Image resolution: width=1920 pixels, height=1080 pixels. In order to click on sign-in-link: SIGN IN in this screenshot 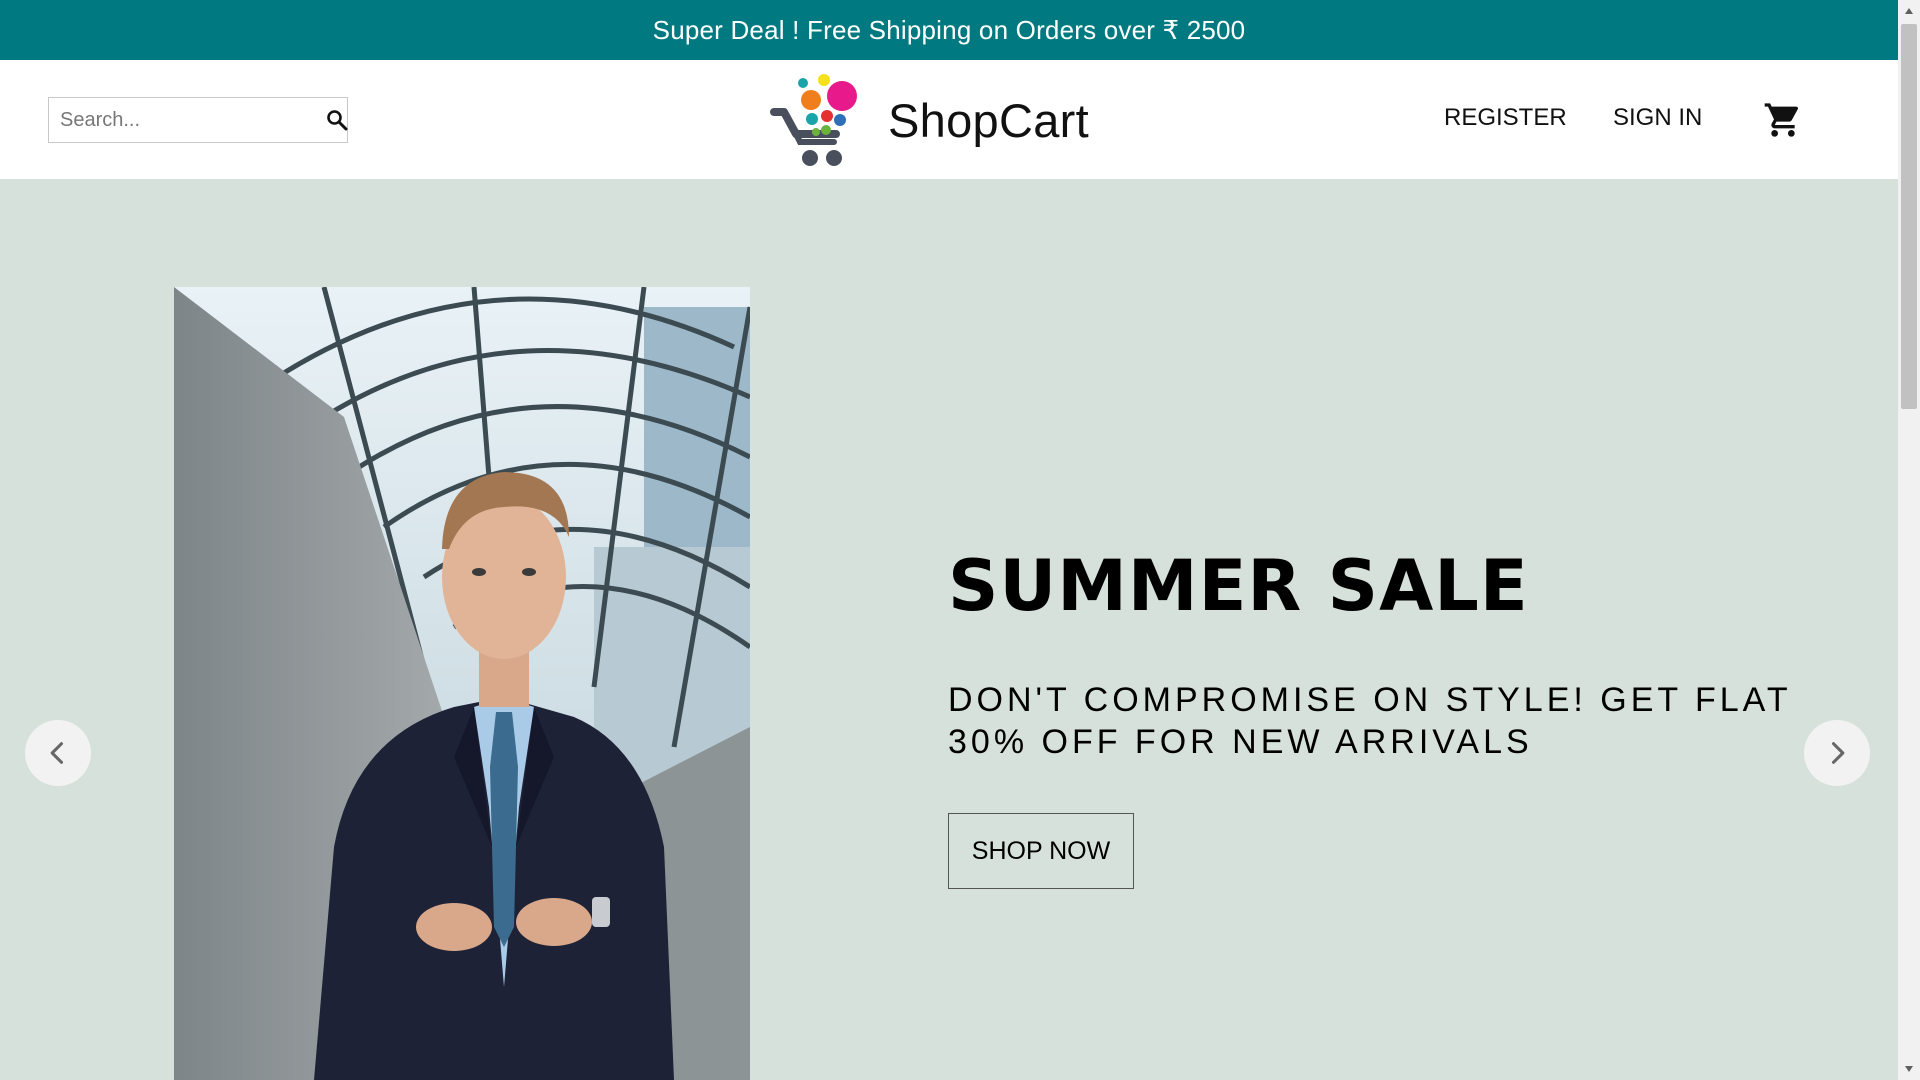, I will do `click(1657, 118)`.